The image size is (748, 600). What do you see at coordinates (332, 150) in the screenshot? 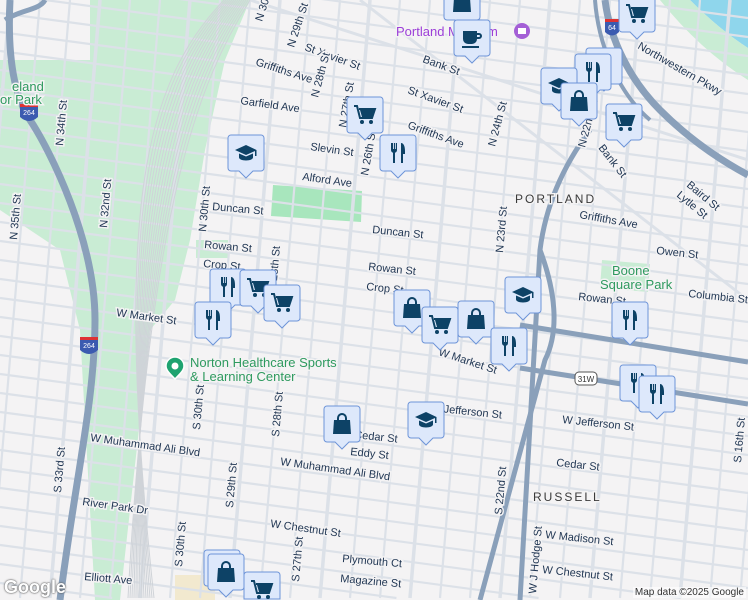
I see `street-label: Slevin St` at bounding box center [332, 150].